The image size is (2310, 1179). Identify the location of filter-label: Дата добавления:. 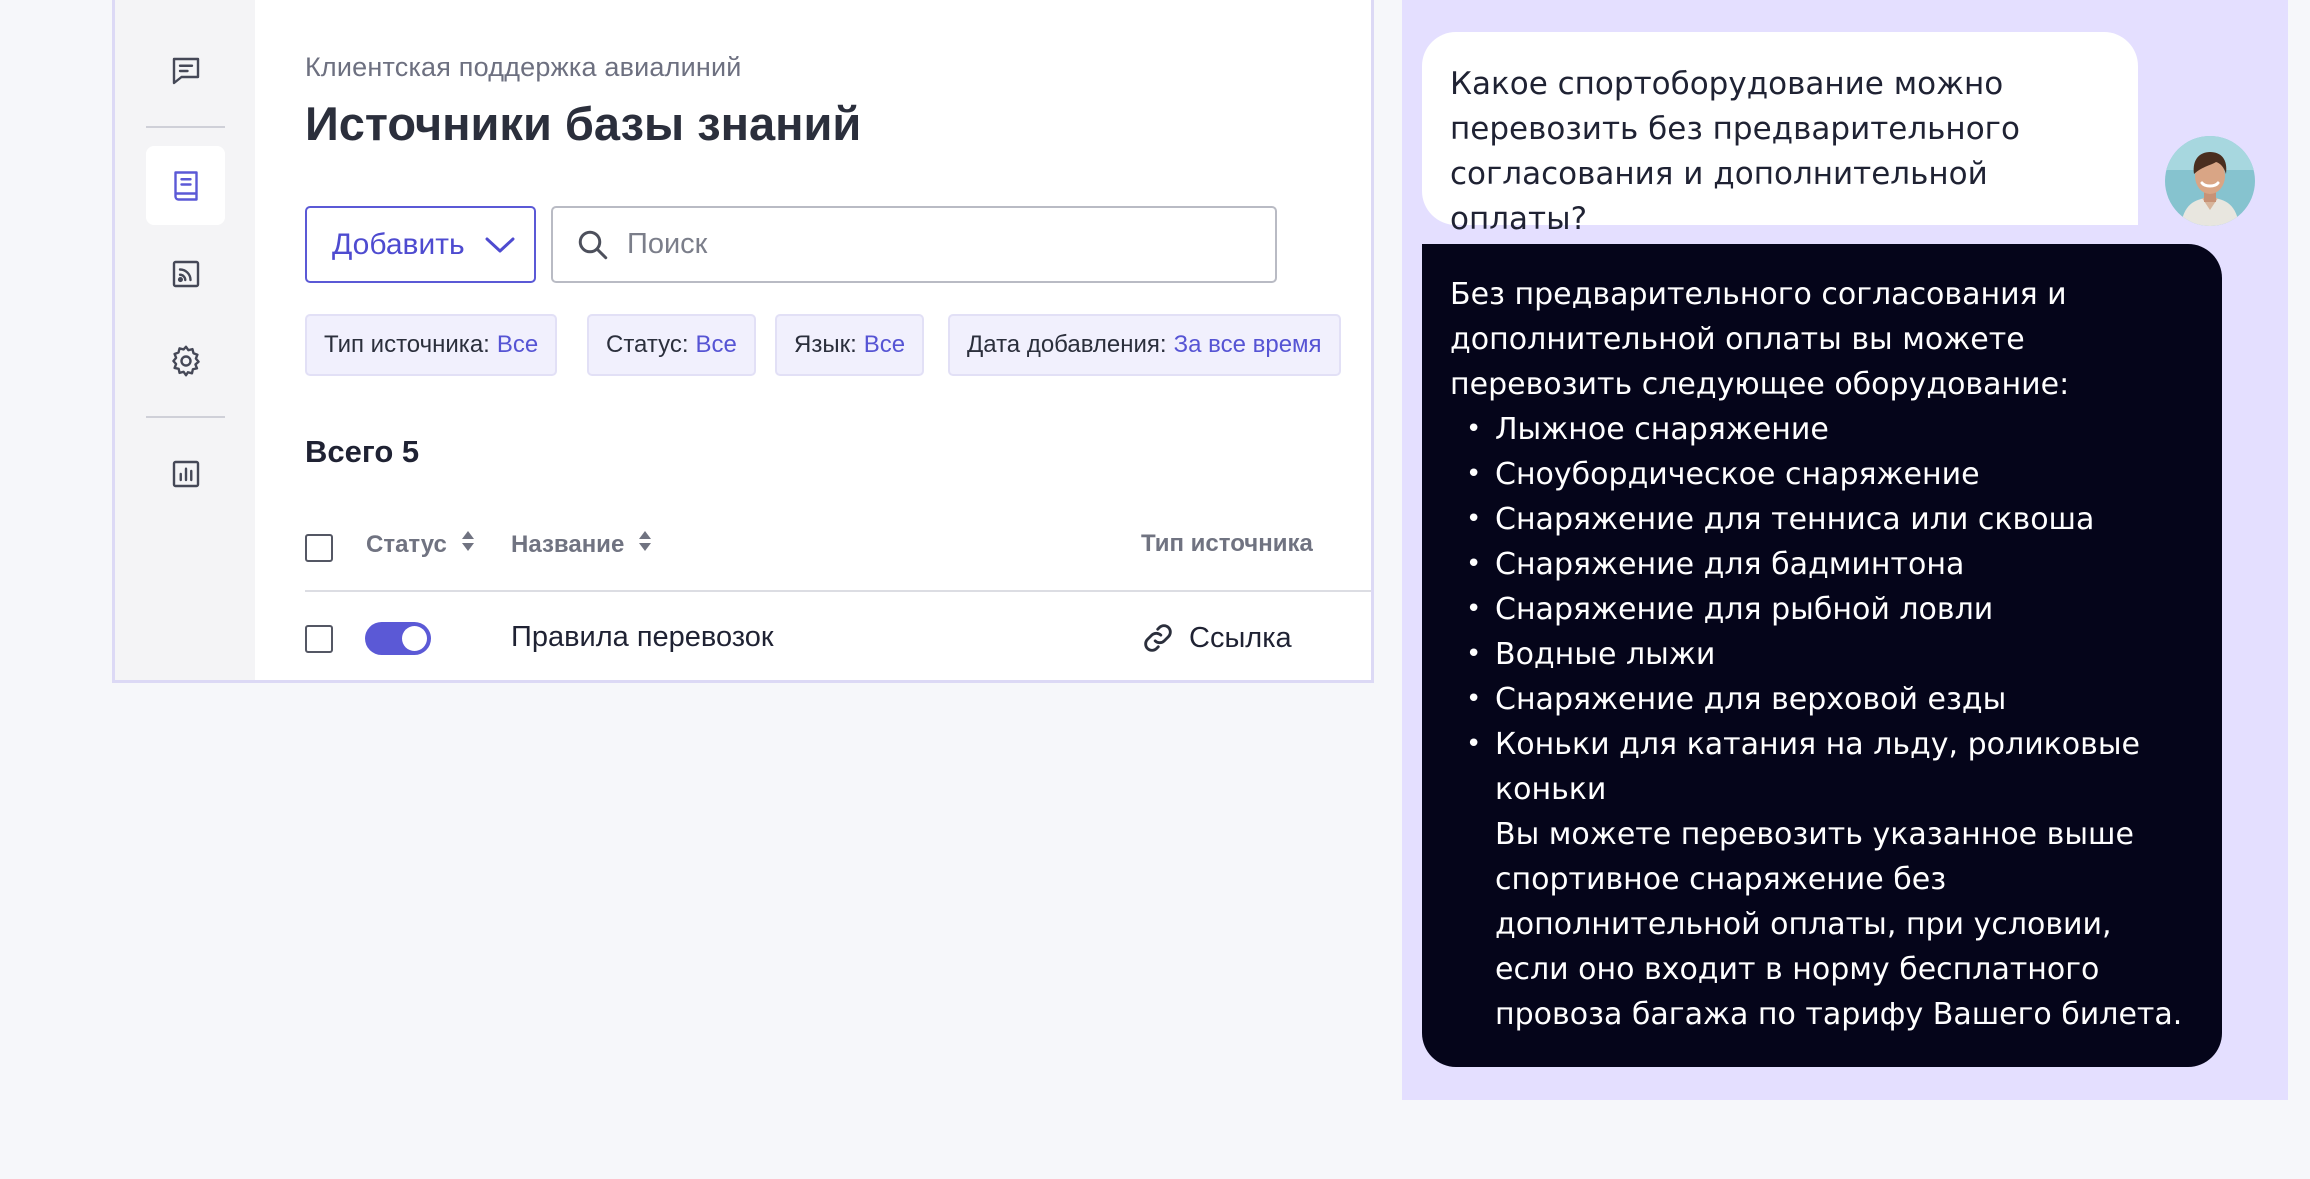
(1067, 344).